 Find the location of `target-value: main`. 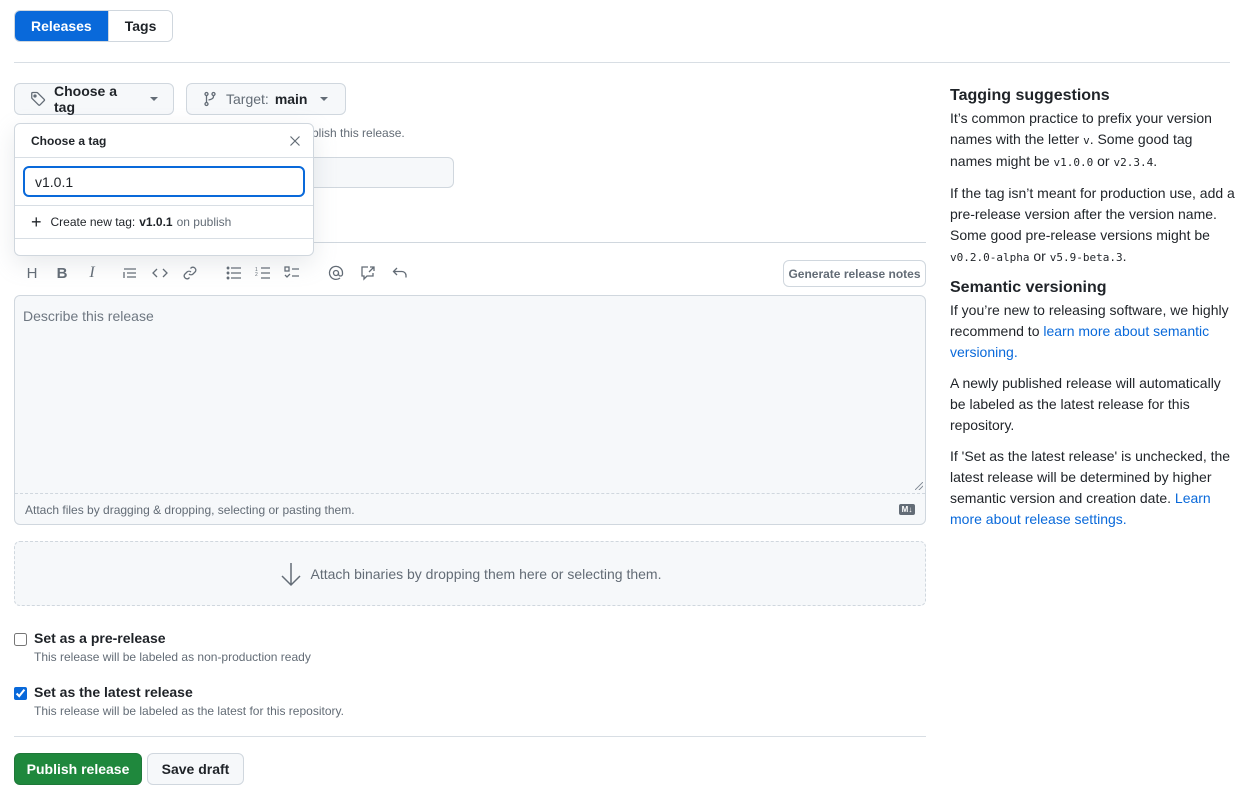

target-value: main is located at coordinates (291, 99).